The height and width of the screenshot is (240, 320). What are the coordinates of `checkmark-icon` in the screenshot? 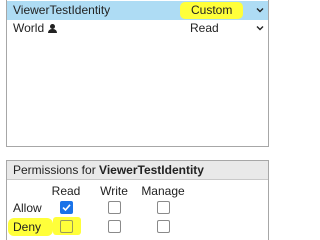 It's located at (66, 208).